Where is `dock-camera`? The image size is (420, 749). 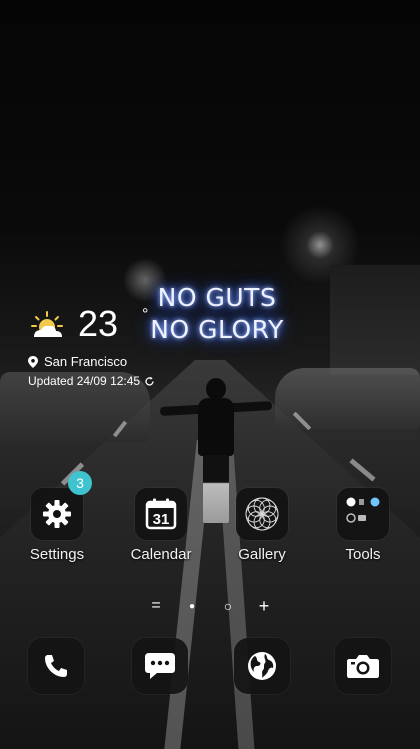 dock-camera is located at coordinates (363, 666).